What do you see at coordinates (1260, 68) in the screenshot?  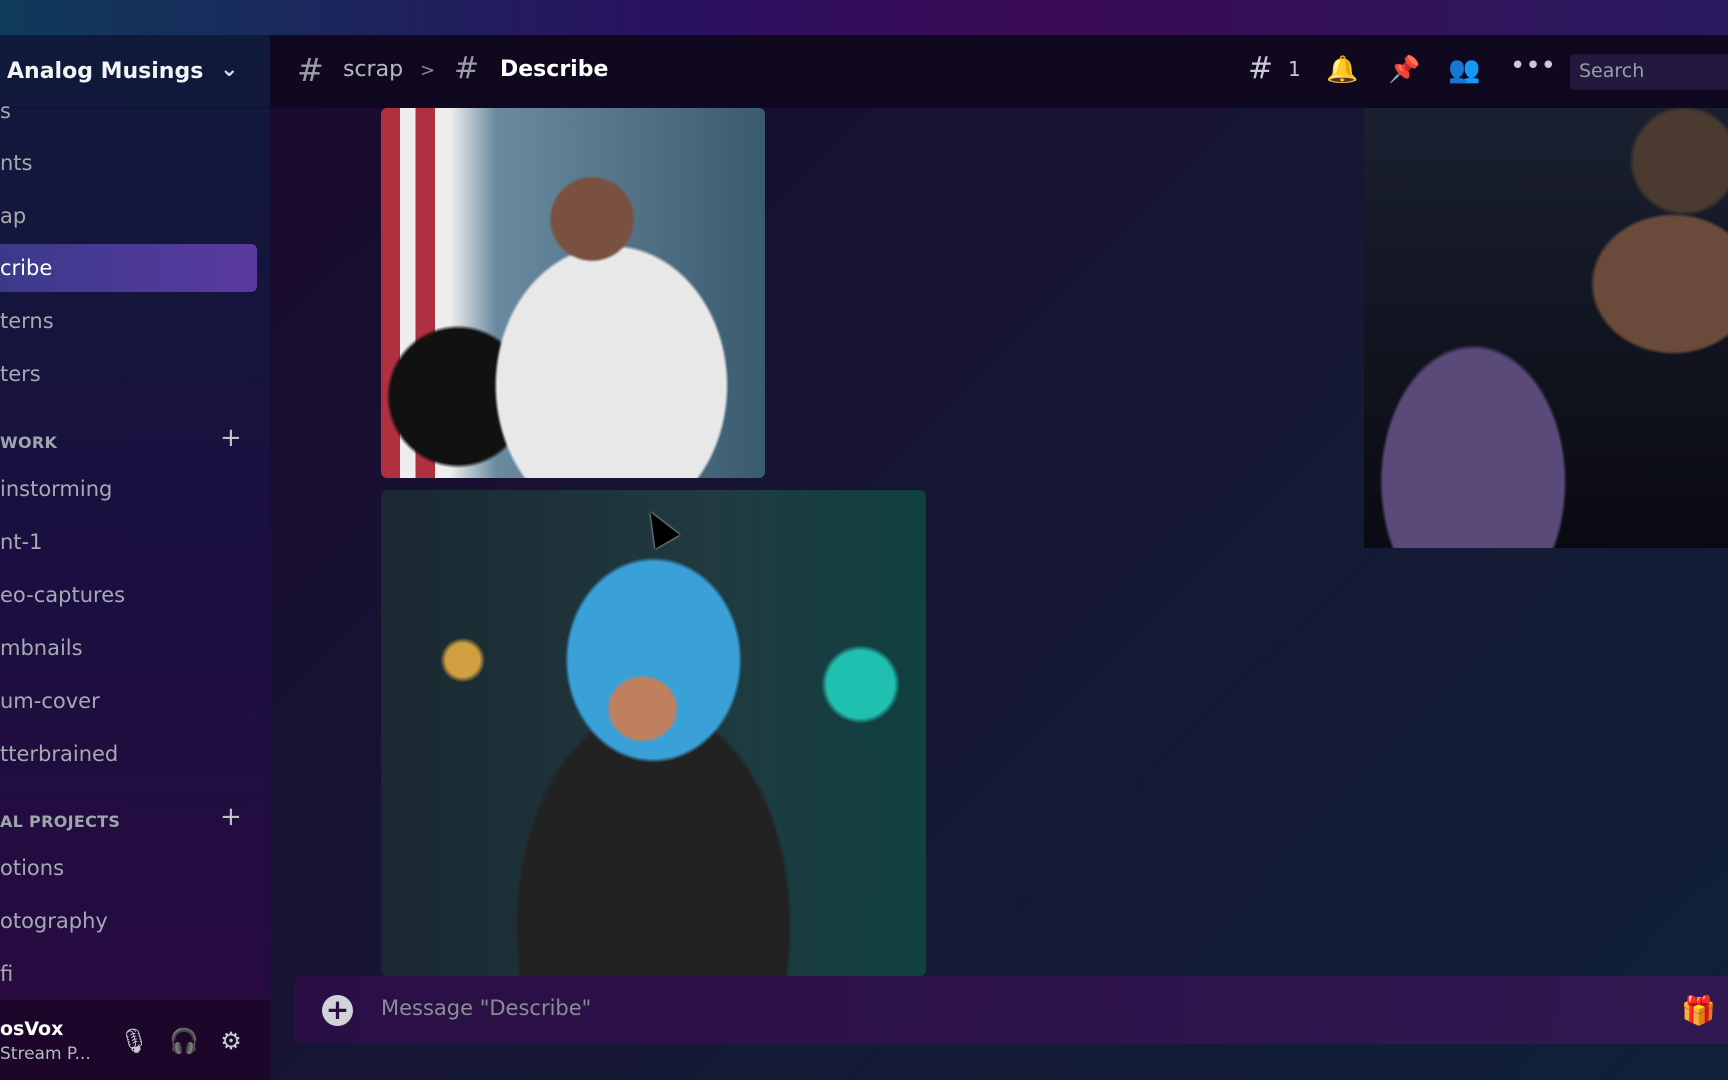 I see `threads-icon: #` at bounding box center [1260, 68].